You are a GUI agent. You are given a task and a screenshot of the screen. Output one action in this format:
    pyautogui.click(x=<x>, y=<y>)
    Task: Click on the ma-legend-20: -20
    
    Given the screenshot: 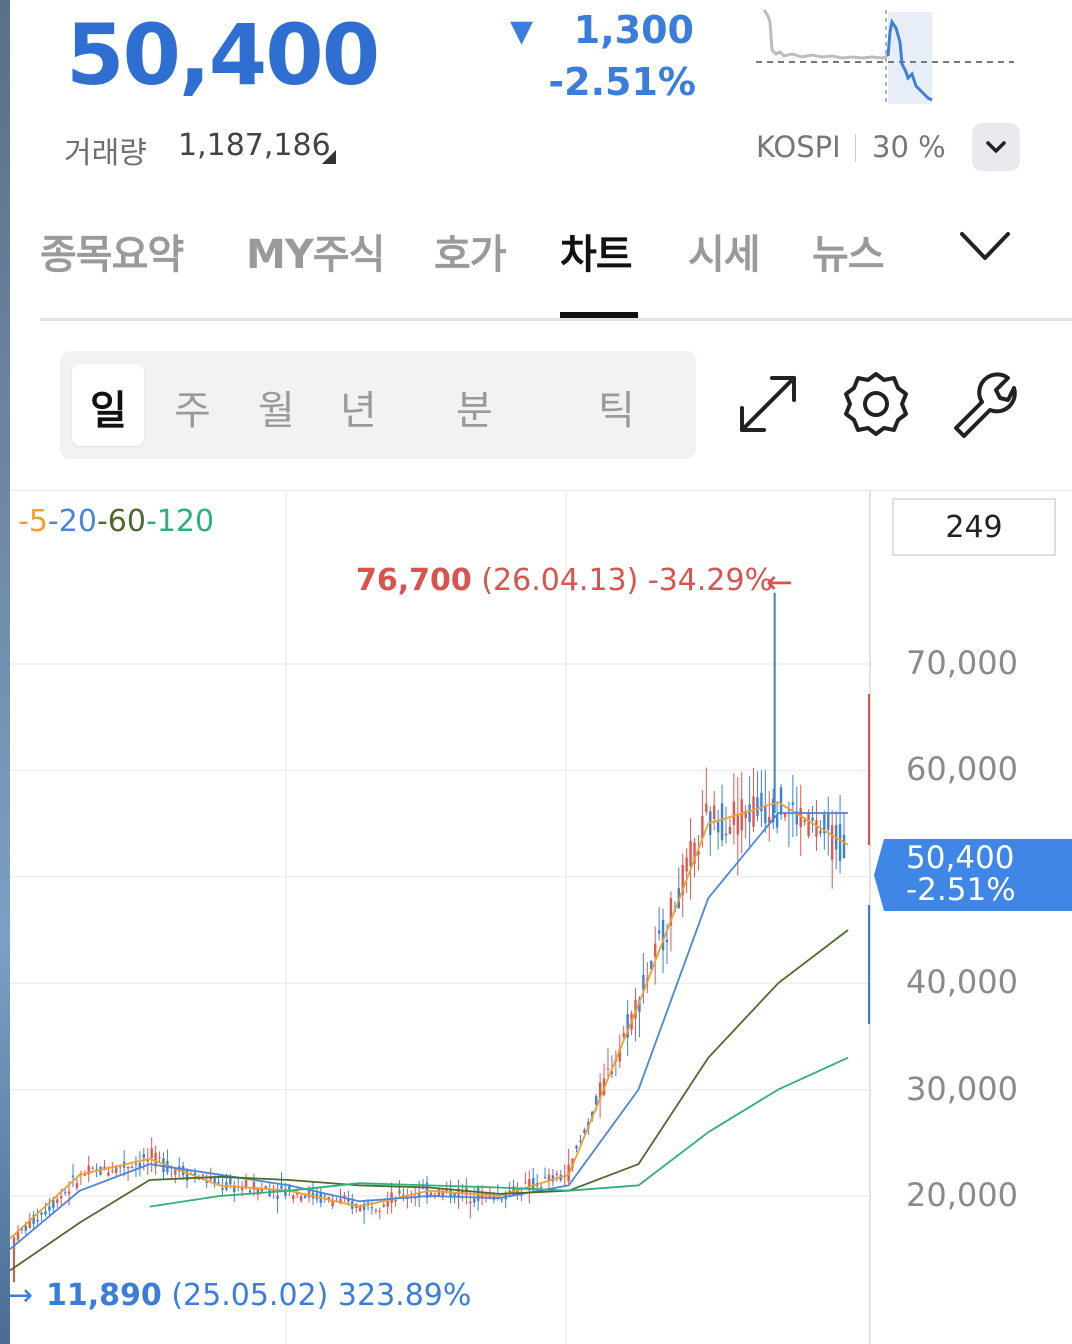 What is the action you would take?
    pyautogui.click(x=72, y=521)
    